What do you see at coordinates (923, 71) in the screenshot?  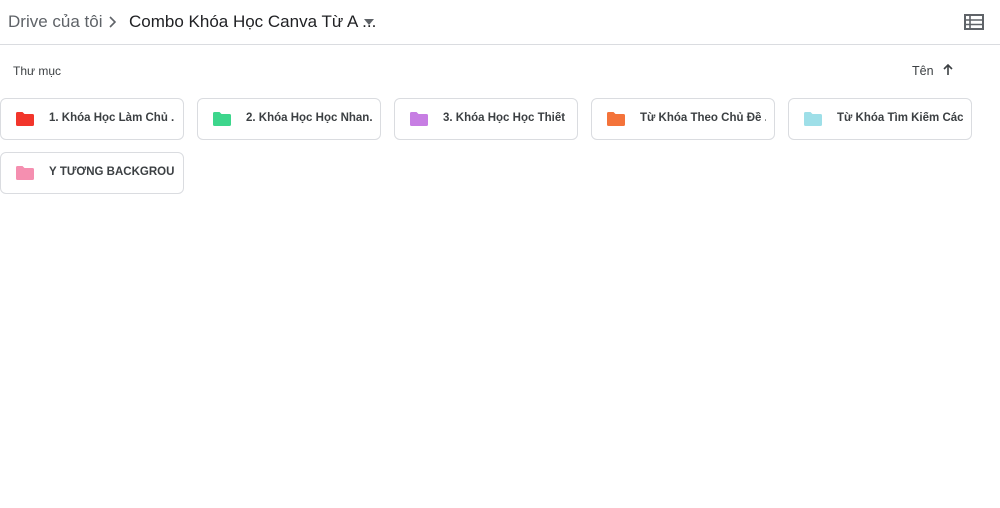 I see `sort-by-name-button: Tên` at bounding box center [923, 71].